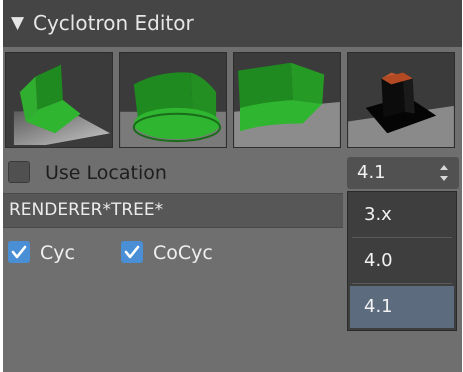  What do you see at coordinates (86, 210) in the screenshot?
I see `renderer-field-value: RENDERER*TREE*` at bounding box center [86, 210].